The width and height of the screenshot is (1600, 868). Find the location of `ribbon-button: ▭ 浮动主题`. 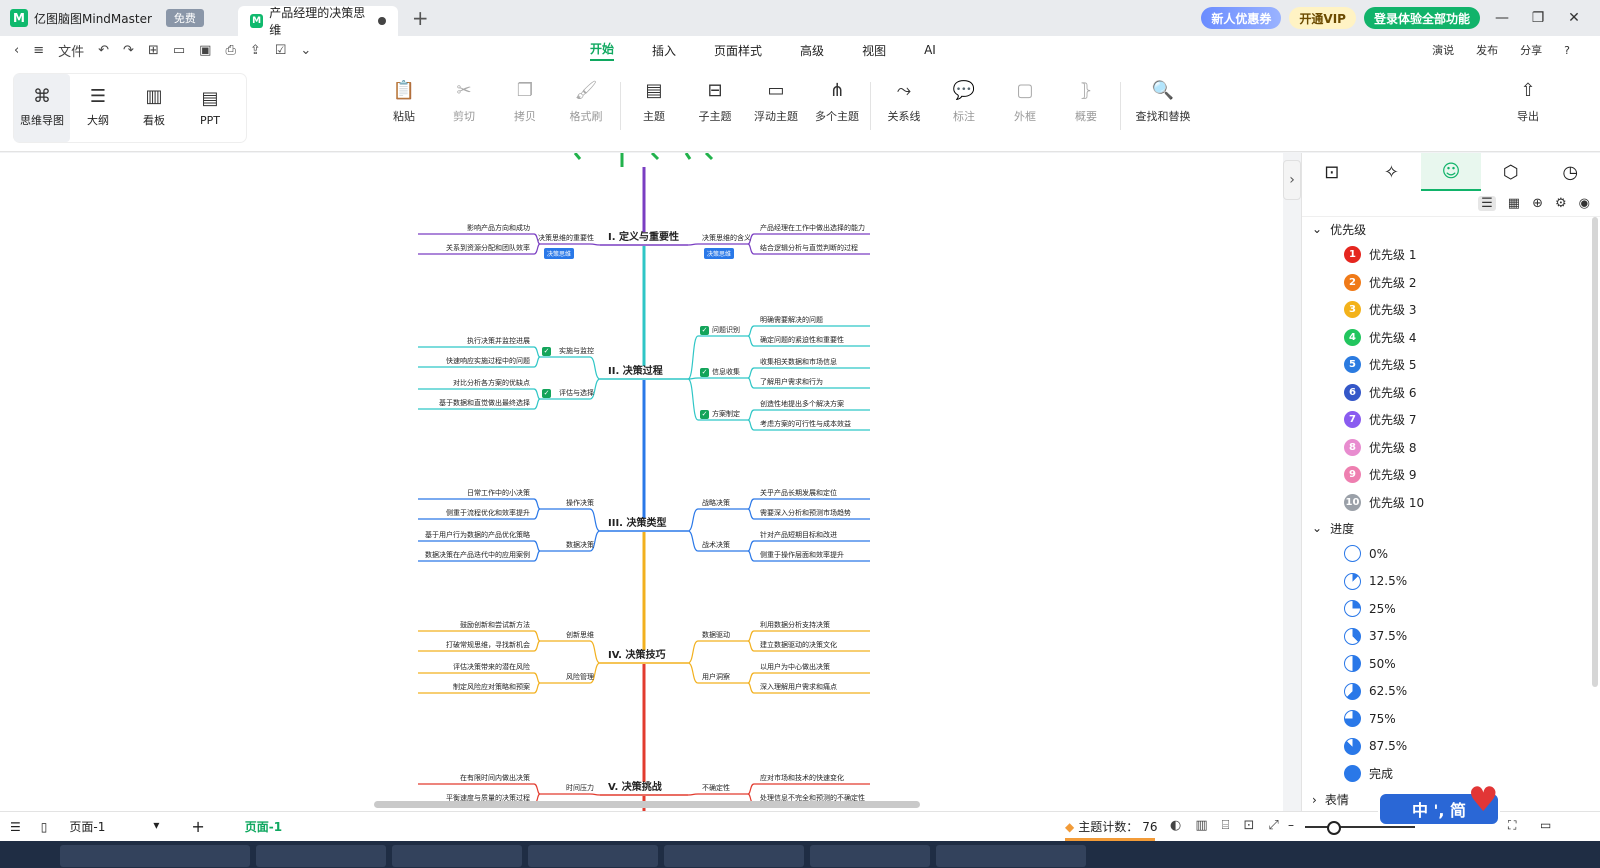

ribbon-button: ▭ 浮动主题 is located at coordinates (776, 103).